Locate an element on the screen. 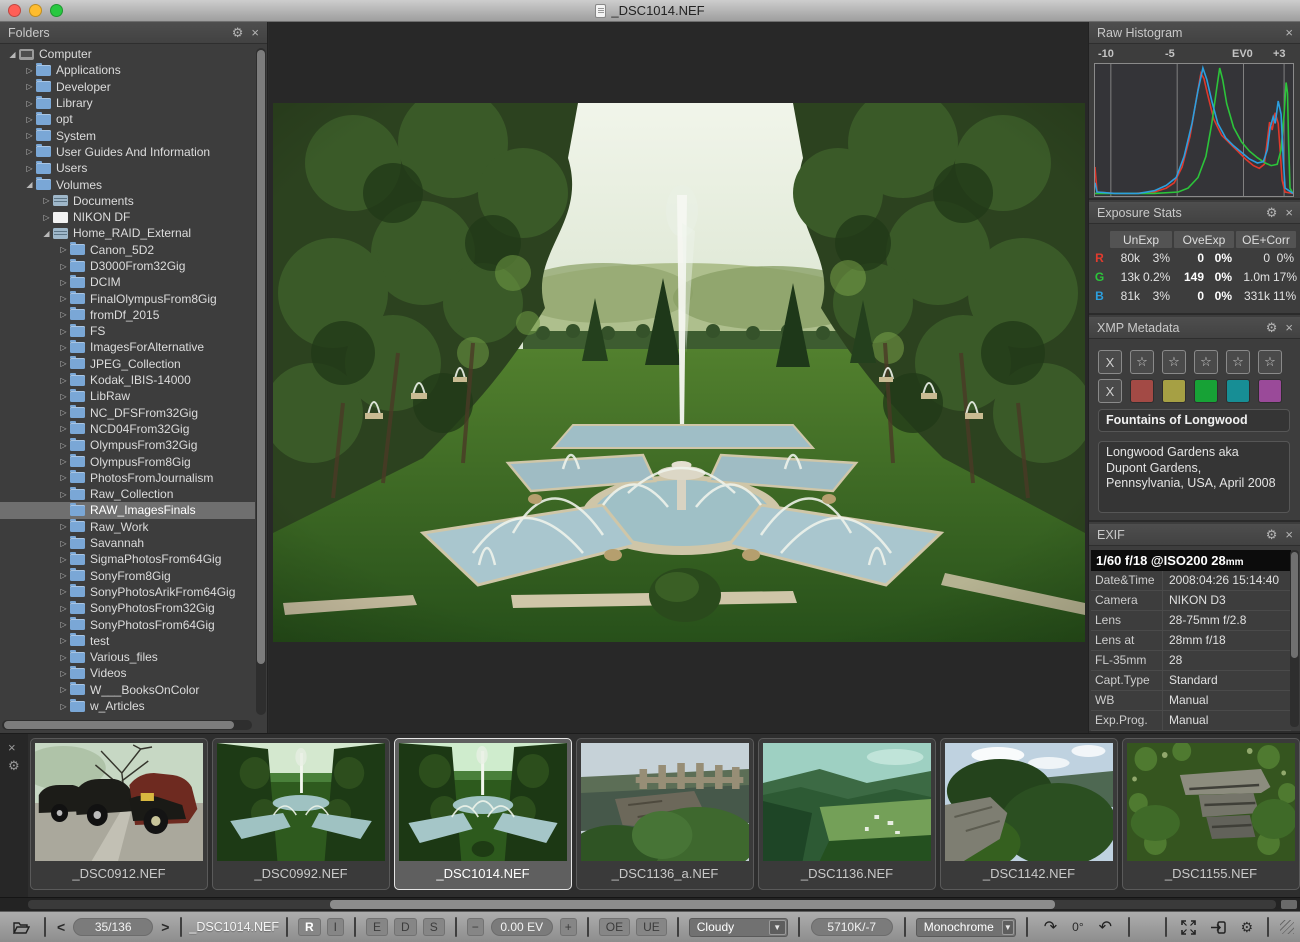  tree-item-sonyfrom8gig: ▷ SonyFrom8Gig is located at coordinates (127, 576).